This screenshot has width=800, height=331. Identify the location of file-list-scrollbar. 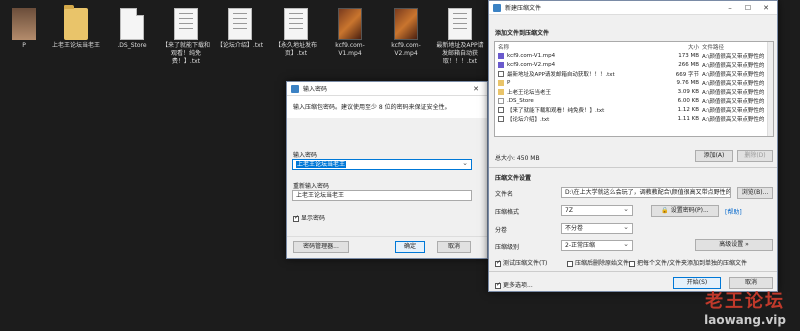
(770, 89).